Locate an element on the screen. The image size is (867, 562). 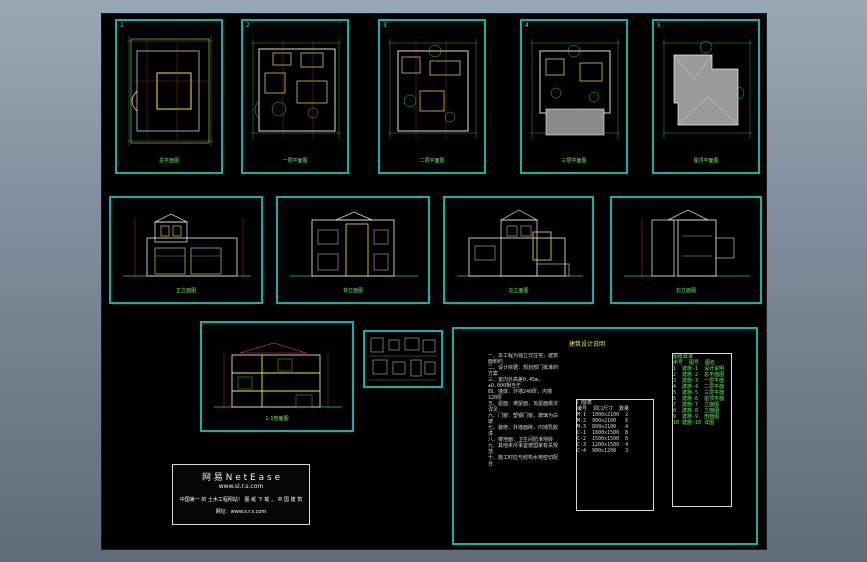
plan-sheet-2: 2 一层平面图 is located at coordinates (295, 96).